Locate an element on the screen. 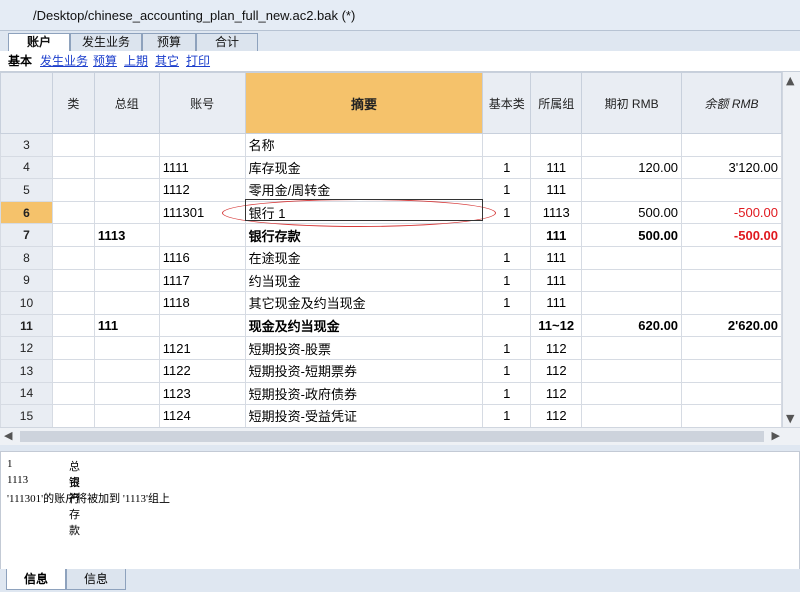  cell-account: 1111 is located at coordinates (202, 167).